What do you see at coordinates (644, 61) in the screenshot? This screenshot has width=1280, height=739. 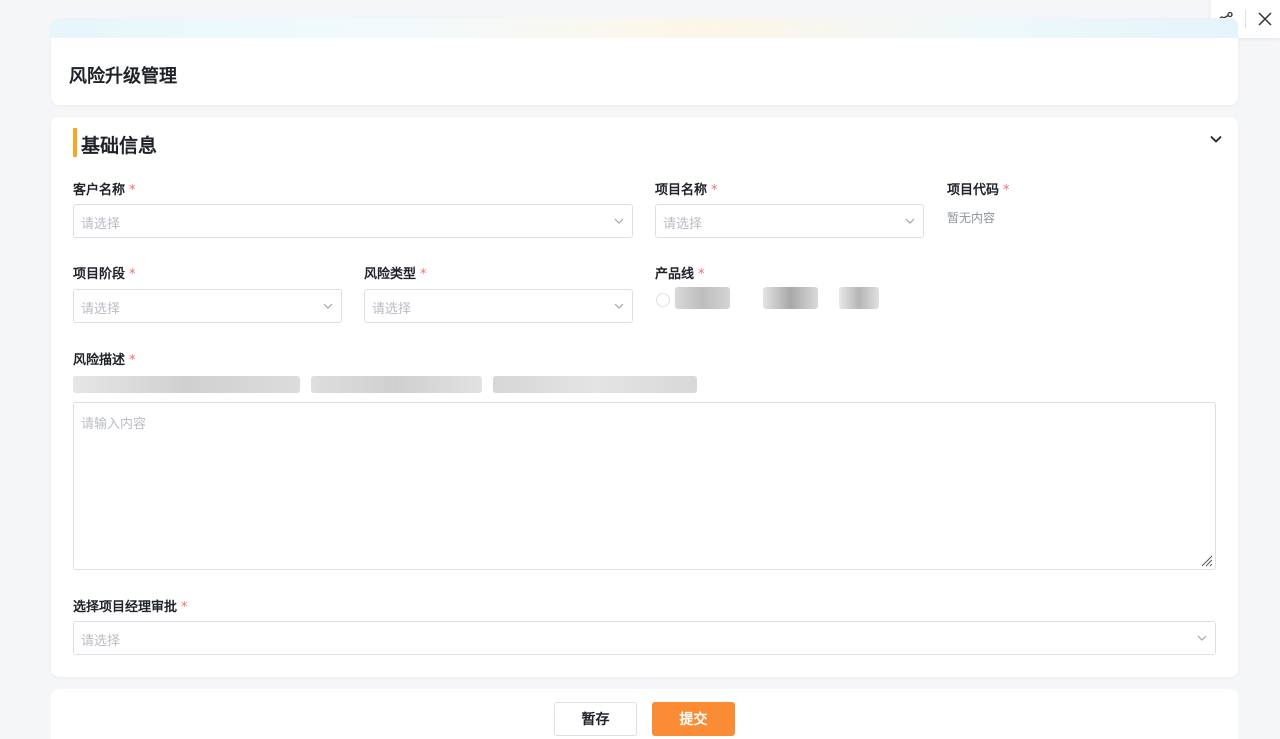 I see `header-card: 风险升级管理` at bounding box center [644, 61].